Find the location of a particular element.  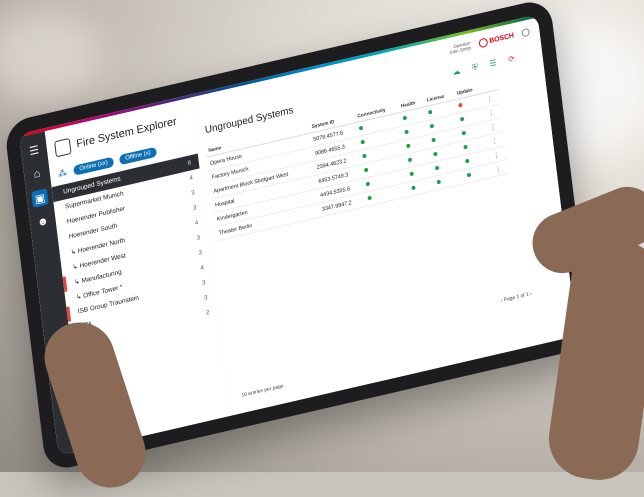

sidebar-item-count: 2 is located at coordinates (207, 313).